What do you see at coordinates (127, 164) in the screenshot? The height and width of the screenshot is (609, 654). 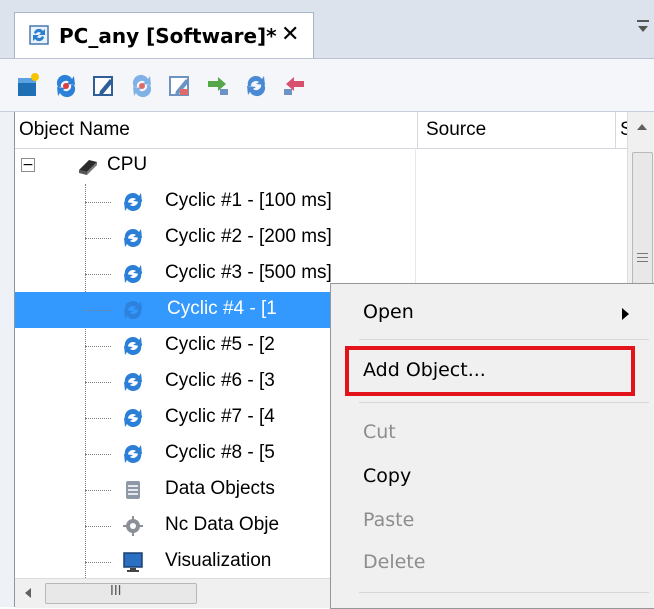 I see `tree-label: CPU` at bounding box center [127, 164].